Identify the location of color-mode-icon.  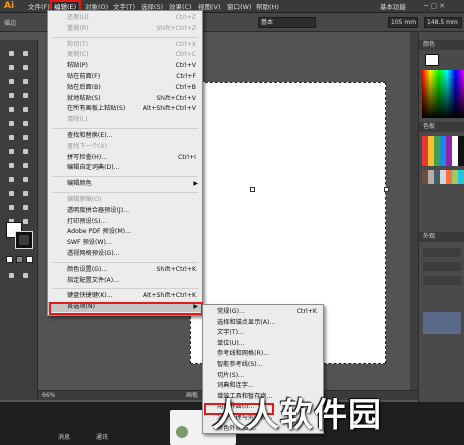
(9, 259).